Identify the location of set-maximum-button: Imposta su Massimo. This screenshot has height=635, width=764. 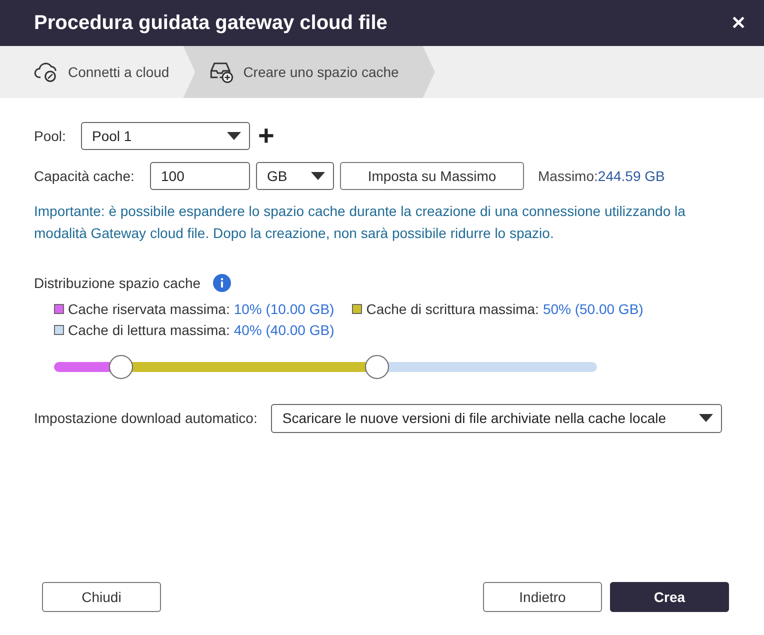
(432, 176).